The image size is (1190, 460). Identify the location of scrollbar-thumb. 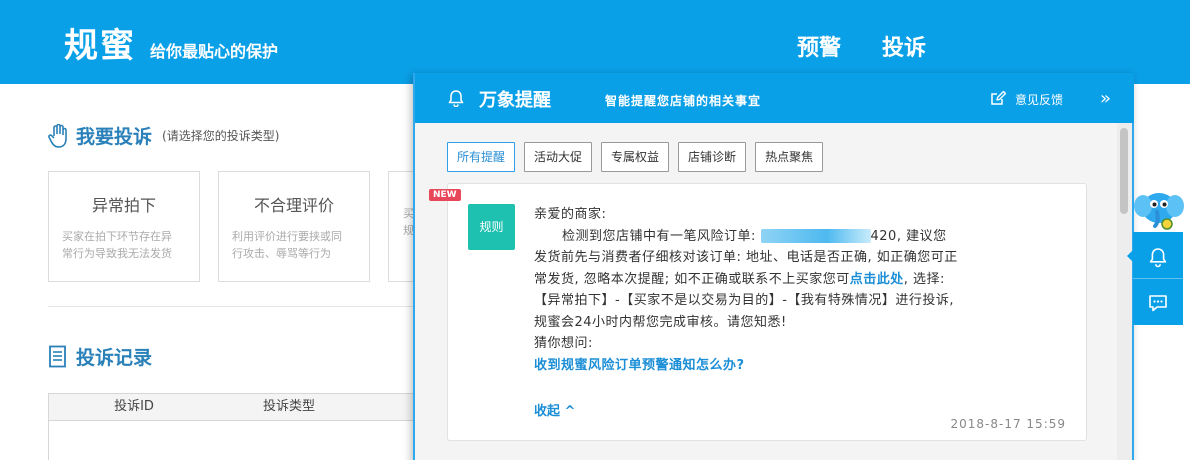
(1124, 171).